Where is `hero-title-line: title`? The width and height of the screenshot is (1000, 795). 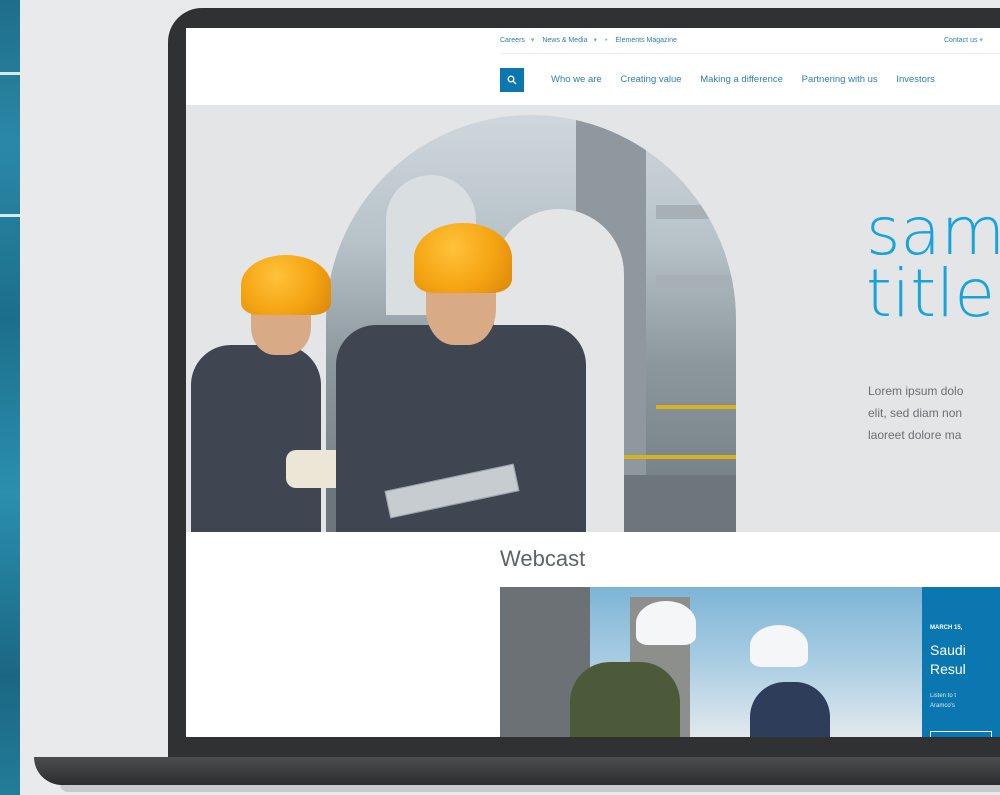 hero-title-line: title is located at coordinates (931, 293).